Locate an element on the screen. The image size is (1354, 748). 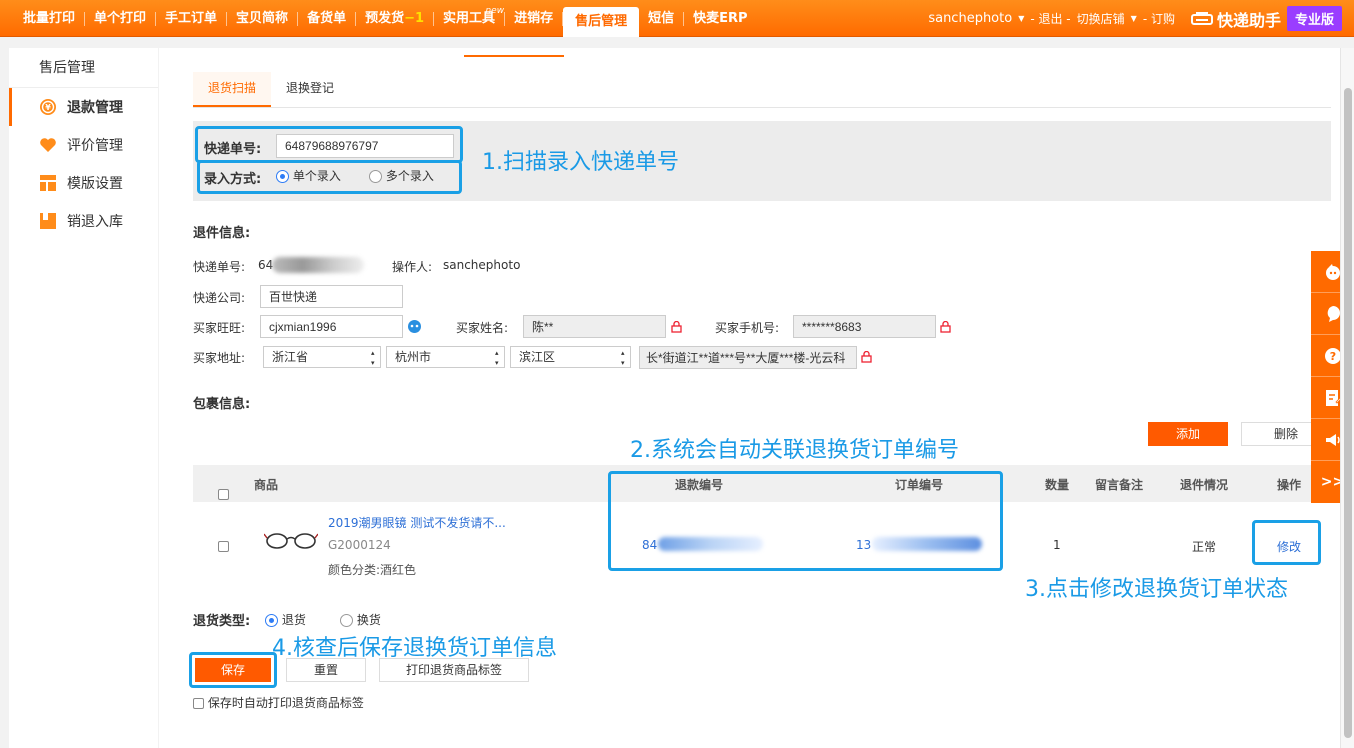
wangwang-label: 买家旺旺: is located at coordinates (219, 328).